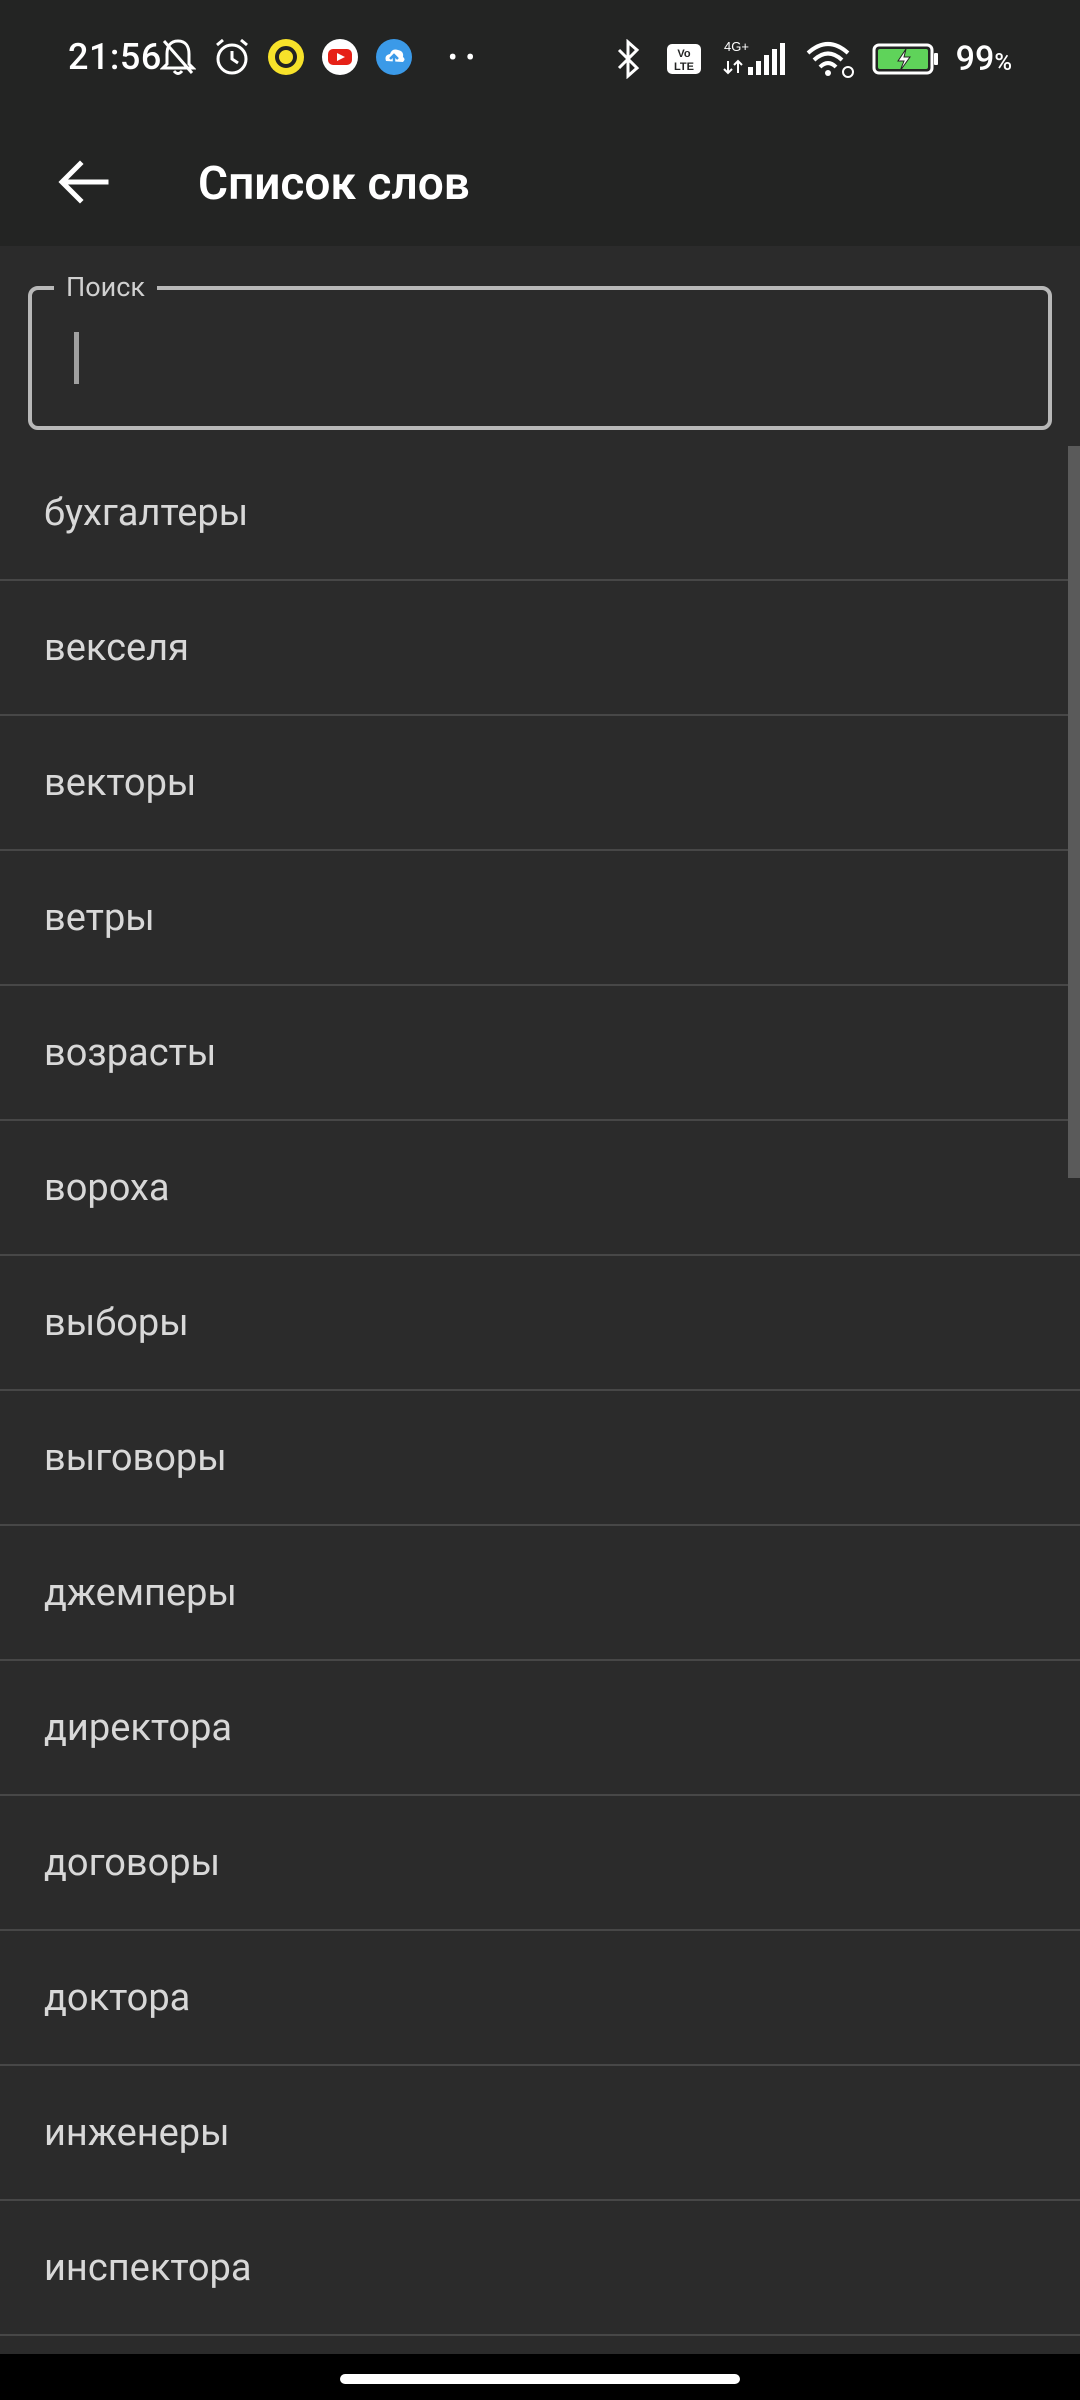  What do you see at coordinates (540, 1458) in the screenshot?
I see `list-item: выговоры` at bounding box center [540, 1458].